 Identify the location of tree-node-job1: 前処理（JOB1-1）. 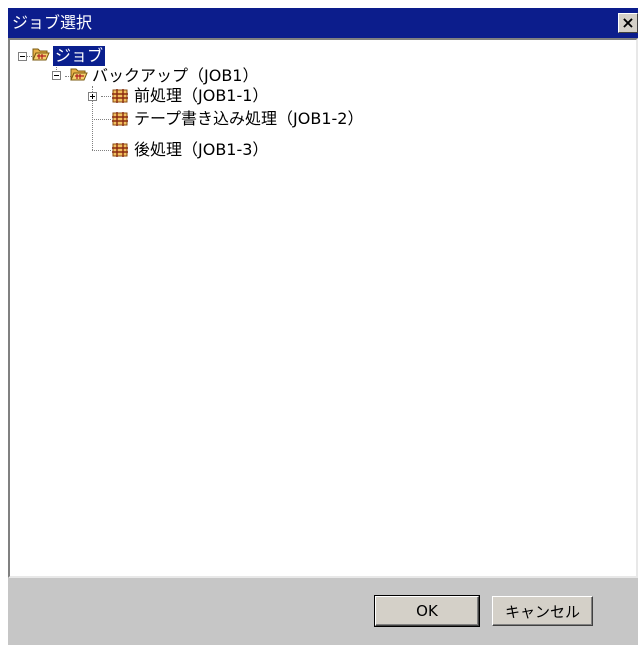
(201, 96).